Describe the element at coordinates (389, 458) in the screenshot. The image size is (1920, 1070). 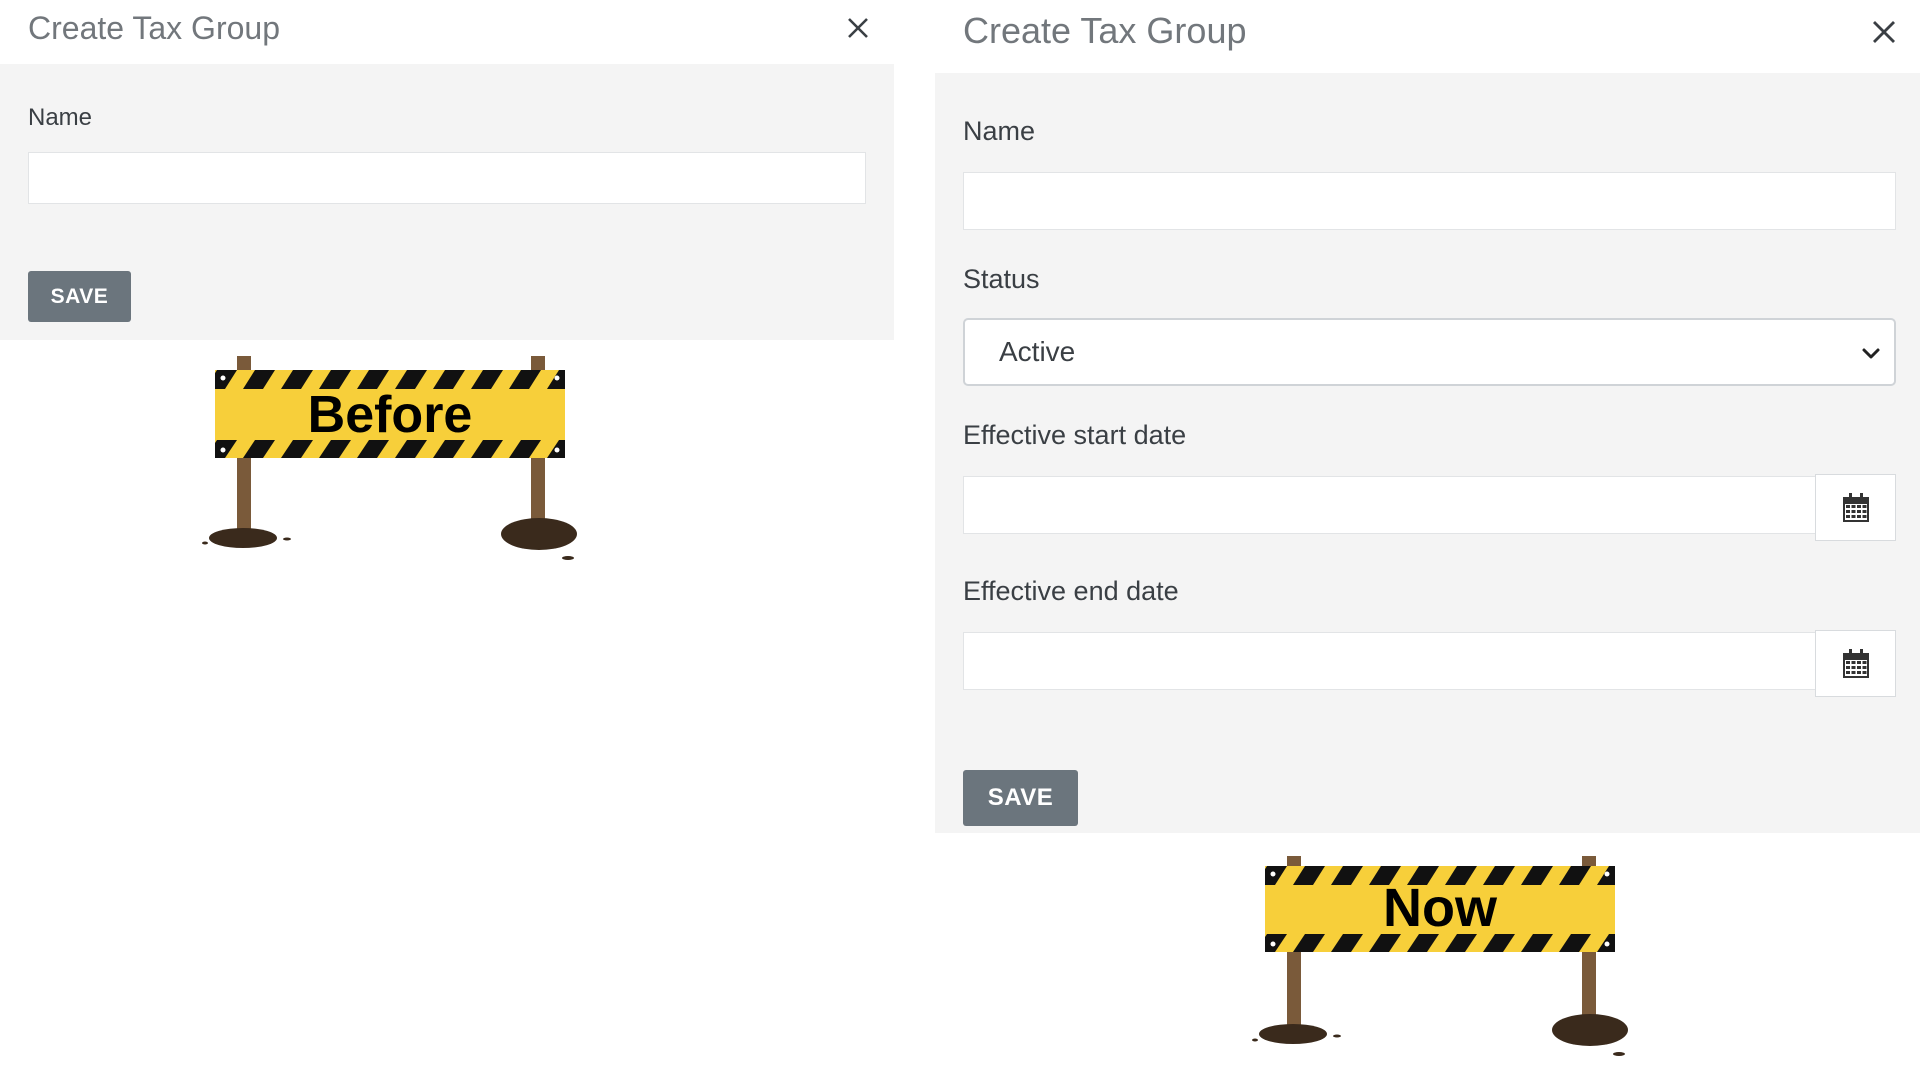
I see `before-sign: Before` at that location.